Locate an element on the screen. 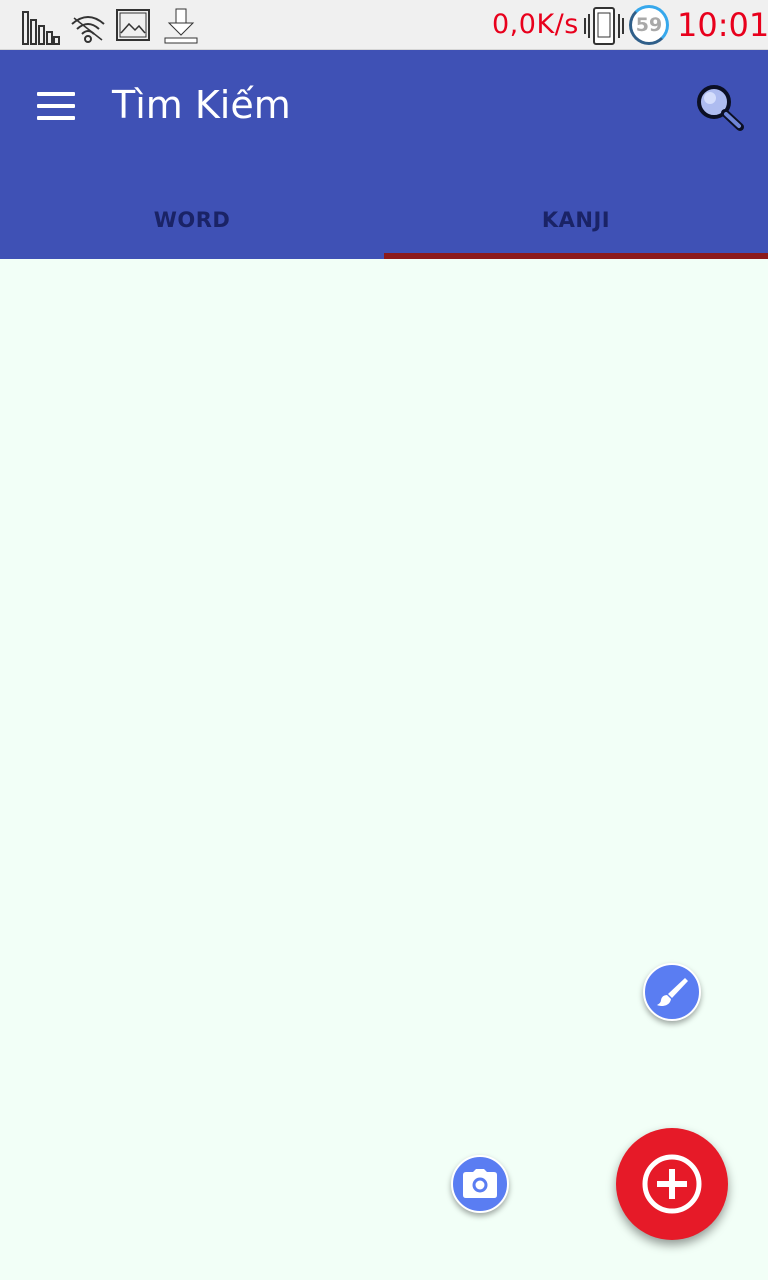 This screenshot has width=768, height=1280. wifi-icon is located at coordinates (88, 29).